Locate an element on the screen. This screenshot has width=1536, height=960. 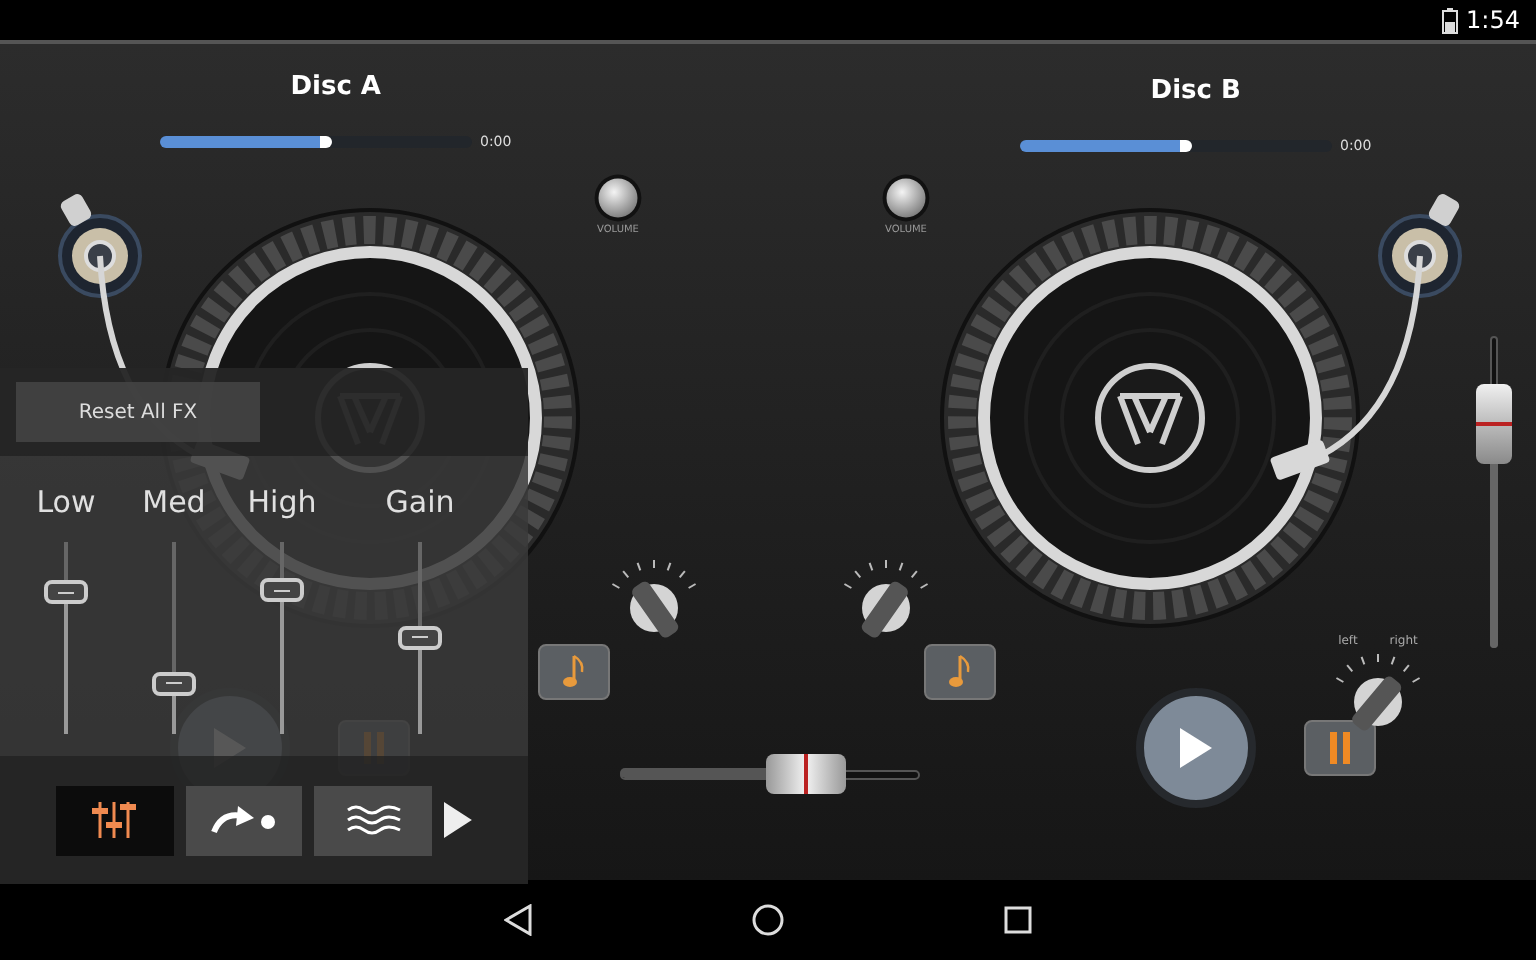
equalizer-icon is located at coordinates (114, 820).